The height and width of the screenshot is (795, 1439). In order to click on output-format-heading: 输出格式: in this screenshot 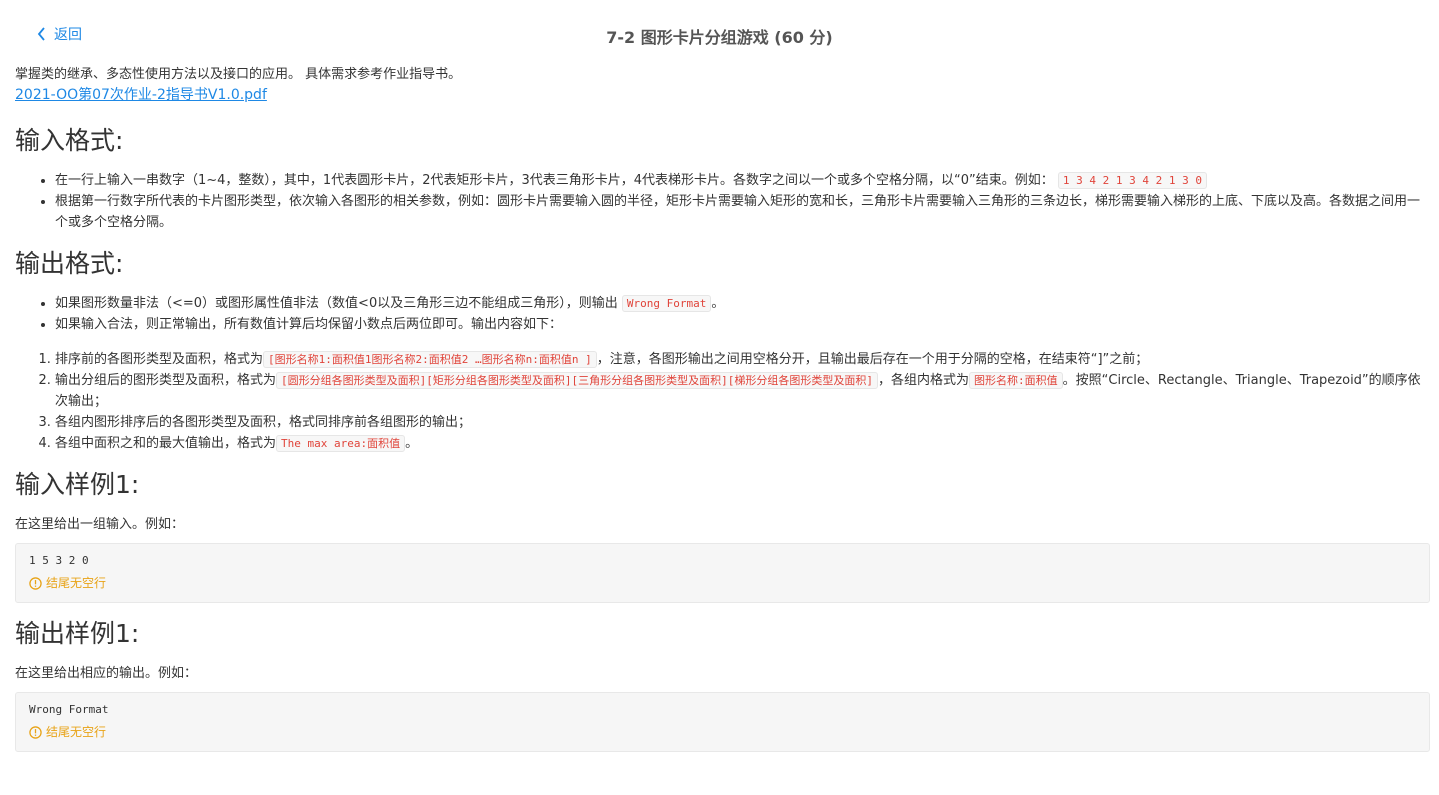, I will do `click(69, 263)`.